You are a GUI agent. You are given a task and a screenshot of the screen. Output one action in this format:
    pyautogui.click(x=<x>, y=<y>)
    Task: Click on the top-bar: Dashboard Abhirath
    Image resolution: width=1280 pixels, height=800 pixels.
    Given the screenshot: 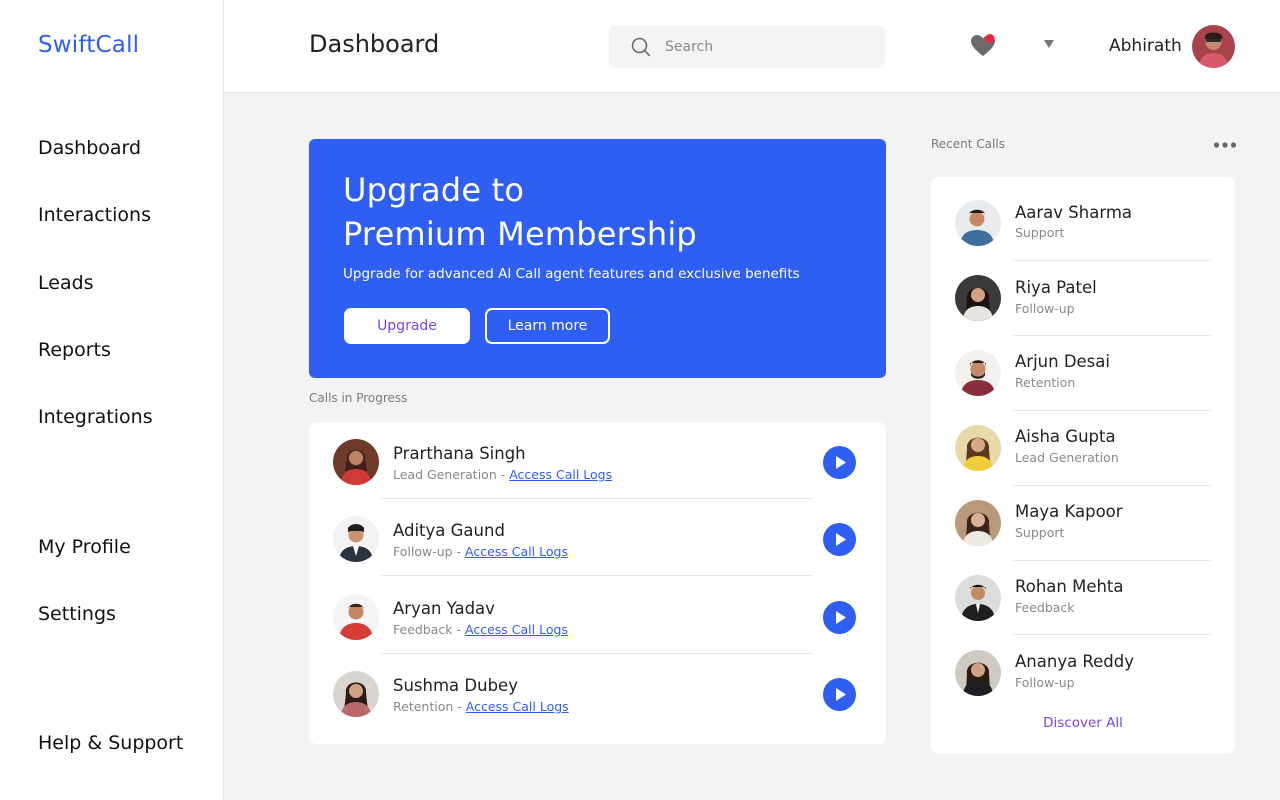 What is the action you would take?
    pyautogui.click(x=752, y=46)
    